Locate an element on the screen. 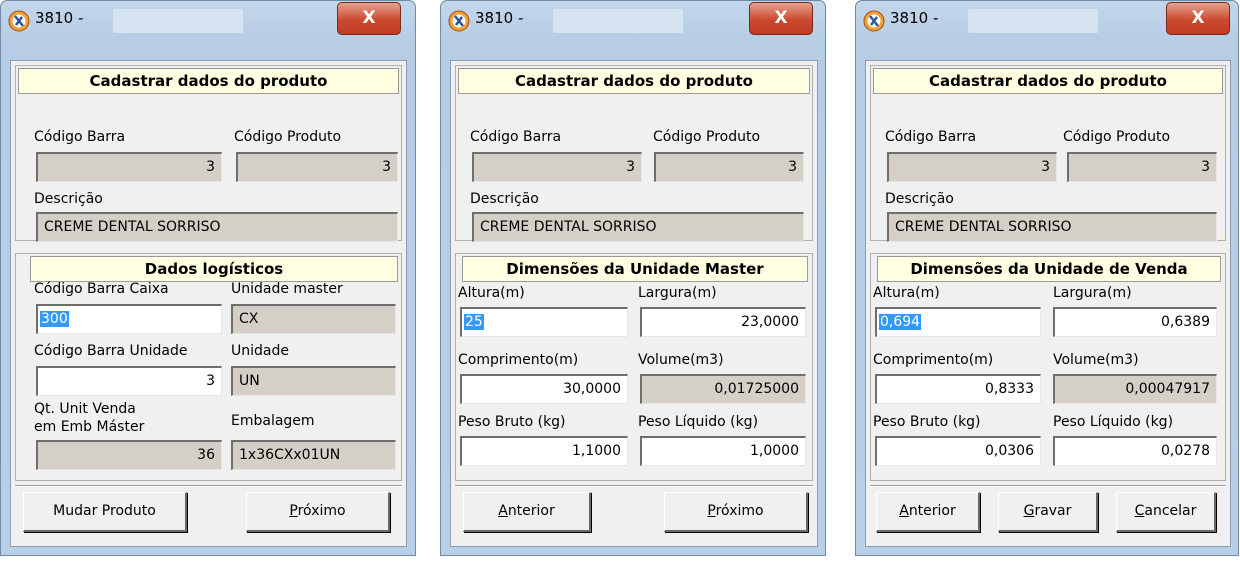 This screenshot has height=562, width=1240. comprimento-input: 0,8333 is located at coordinates (958, 389).